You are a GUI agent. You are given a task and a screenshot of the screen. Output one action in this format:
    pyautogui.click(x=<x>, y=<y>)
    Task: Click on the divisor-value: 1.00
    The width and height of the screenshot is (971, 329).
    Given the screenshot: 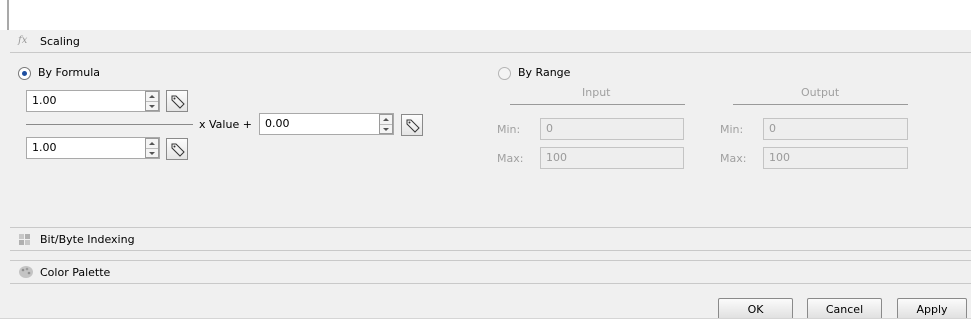 What is the action you would take?
    pyautogui.click(x=44, y=147)
    